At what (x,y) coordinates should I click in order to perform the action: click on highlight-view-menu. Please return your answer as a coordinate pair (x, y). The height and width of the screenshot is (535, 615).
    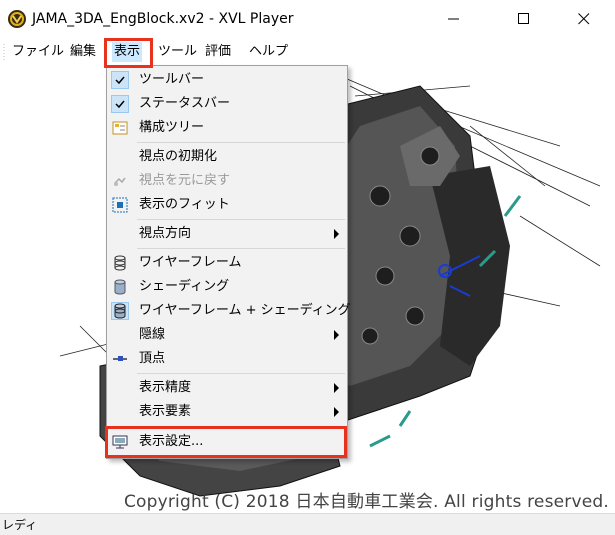
    Looking at the image, I should click on (128, 53).